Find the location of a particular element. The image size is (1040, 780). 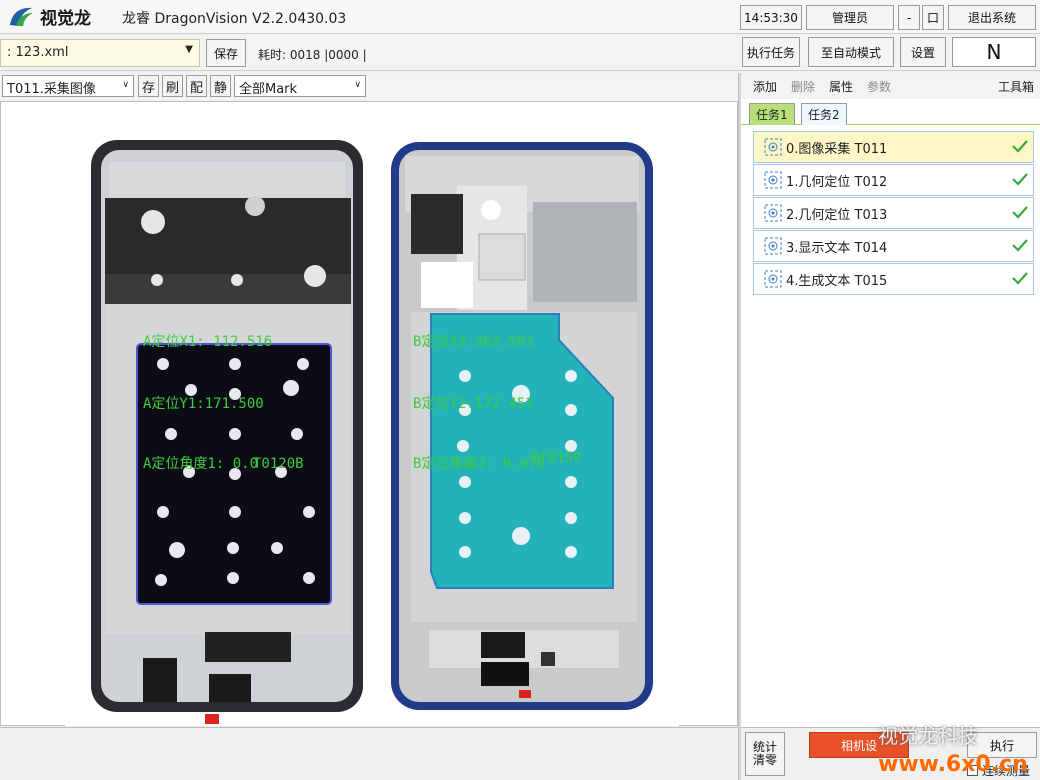

tab-task-1: 任务1 is located at coordinates (772, 114).